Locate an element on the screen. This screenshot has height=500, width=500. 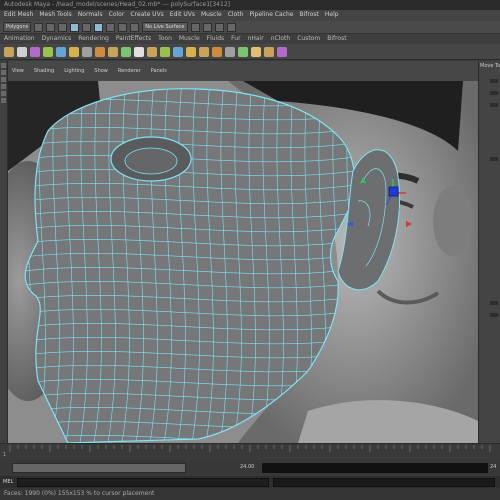
range-slider-bar is located at coordinates (99, 468).